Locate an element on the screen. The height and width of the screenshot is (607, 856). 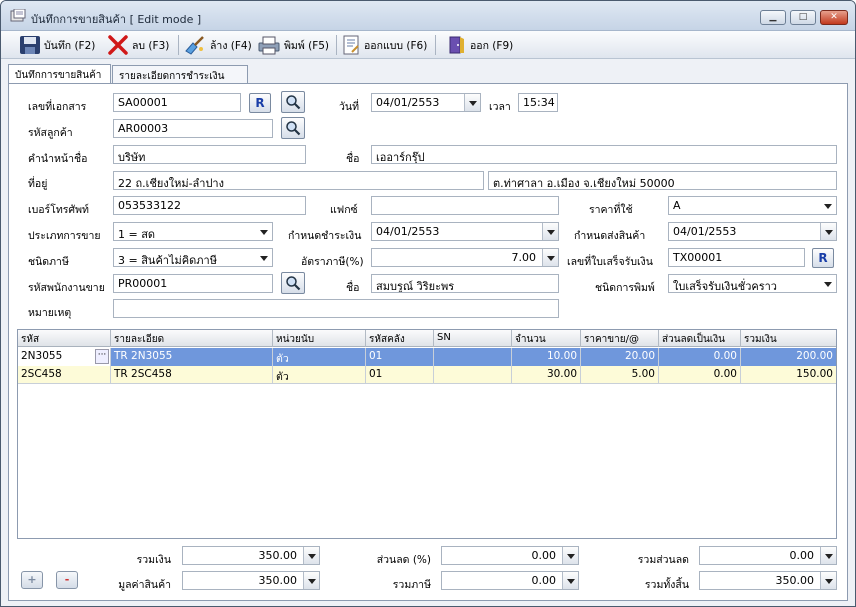
lookup-ellipsis-button: ··· is located at coordinates (102, 356).